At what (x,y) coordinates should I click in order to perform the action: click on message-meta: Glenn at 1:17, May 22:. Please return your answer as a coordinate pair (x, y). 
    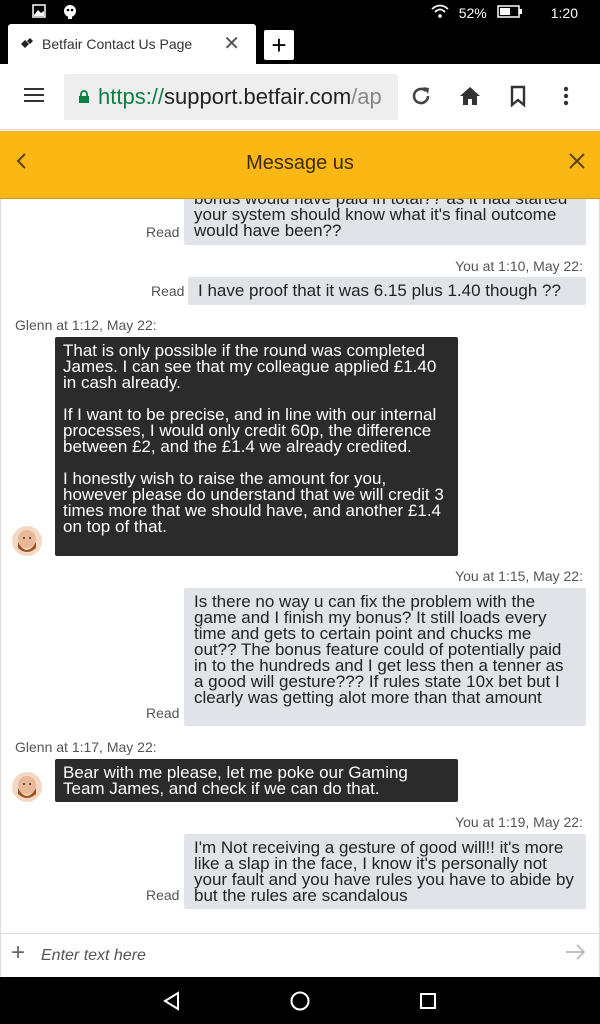
    Looking at the image, I should click on (86, 747).